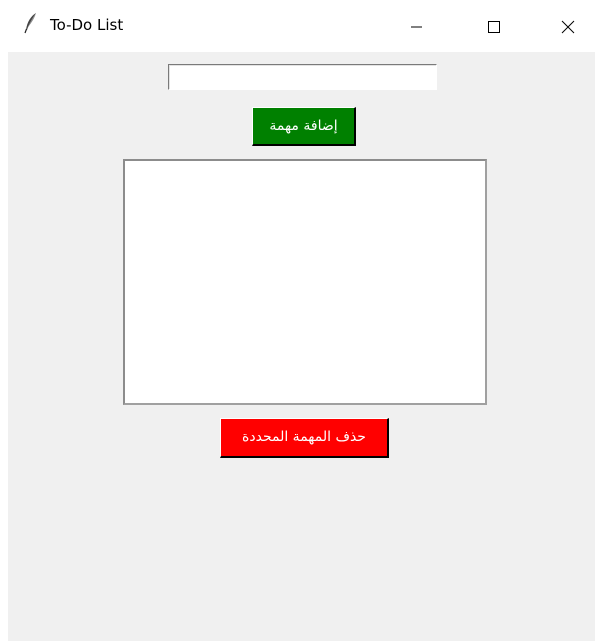  I want to click on delete-selected-task-button-label: حذف المهمة المحددة, so click(304, 437).